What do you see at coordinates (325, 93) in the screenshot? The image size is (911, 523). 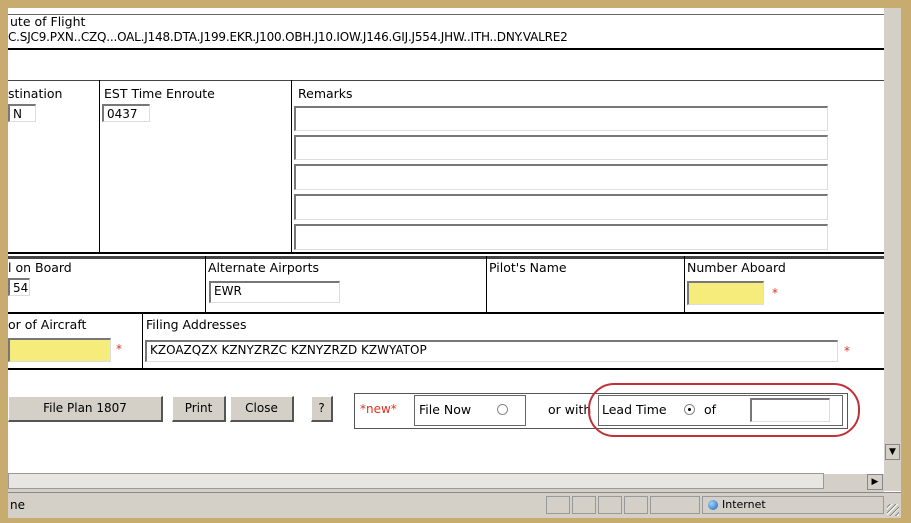 I see `remarks-label: Remarks` at bounding box center [325, 93].